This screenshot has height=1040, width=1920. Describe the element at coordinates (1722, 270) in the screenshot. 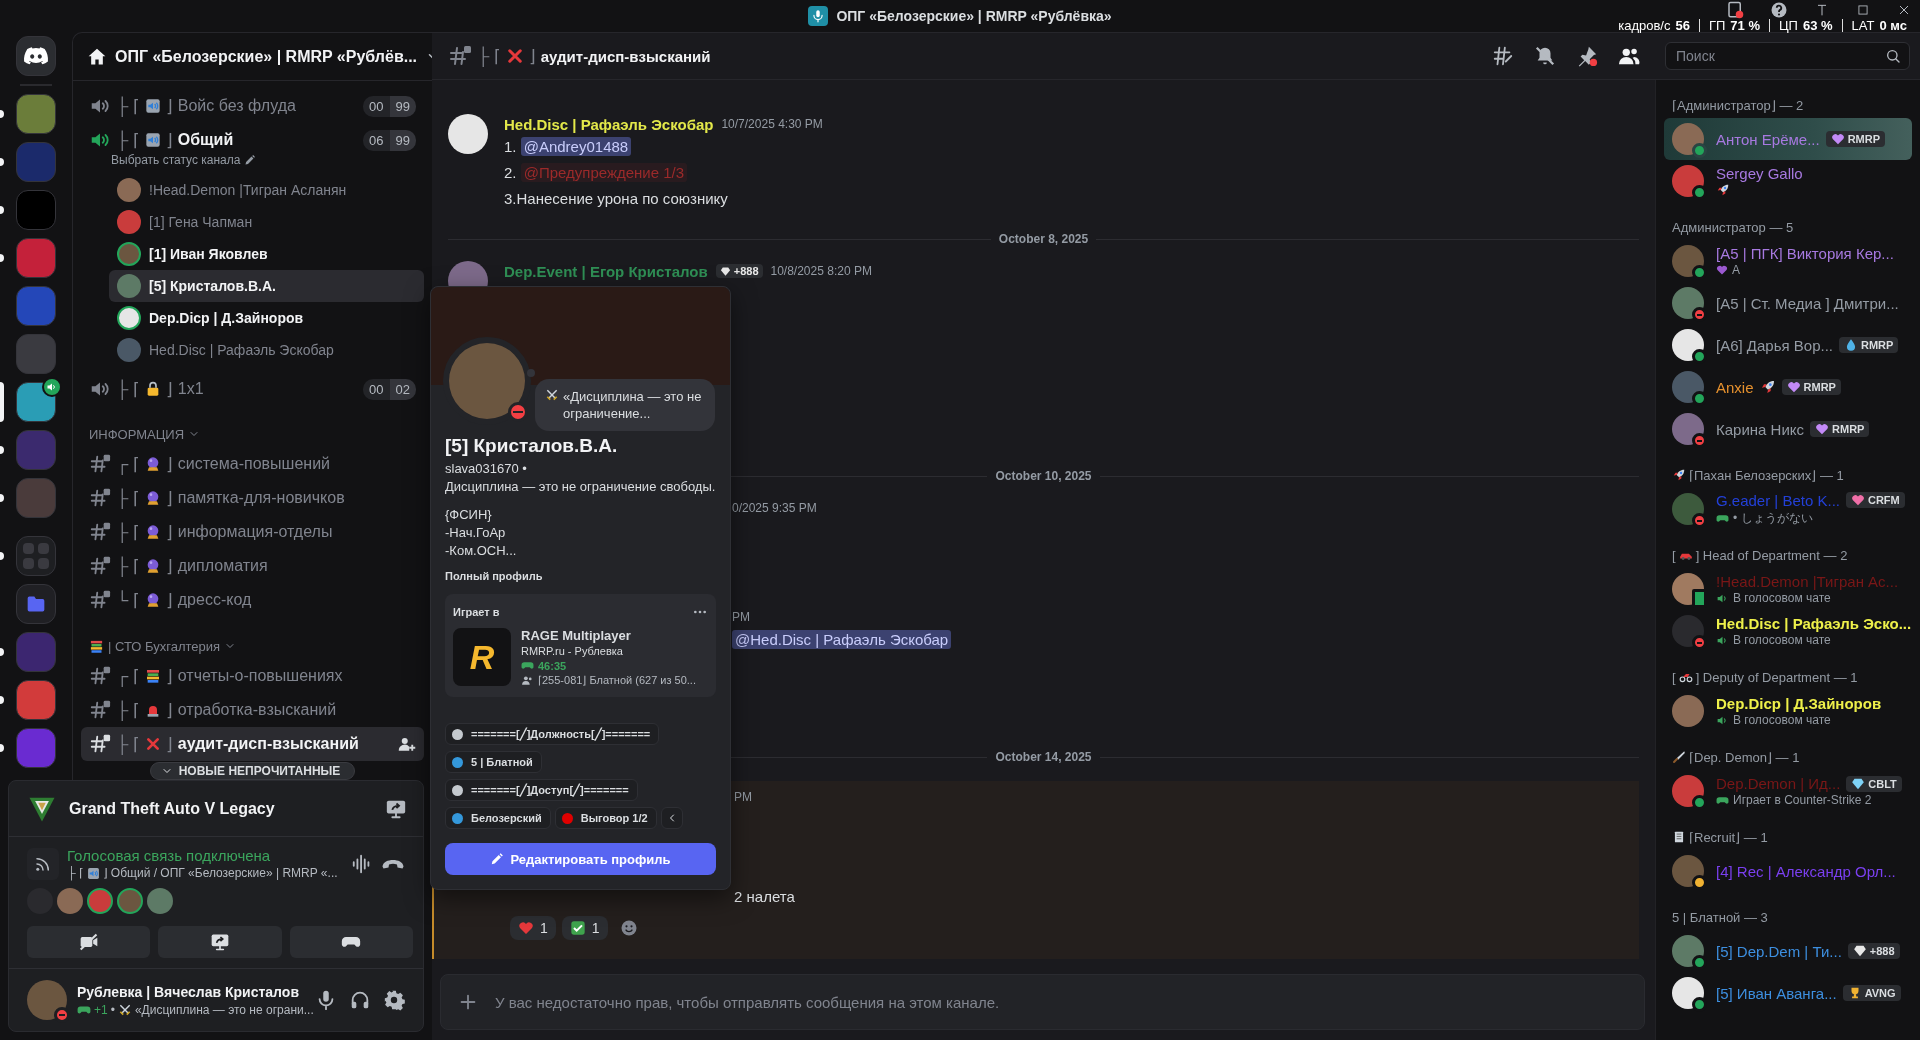

I see `heart-icon` at that location.